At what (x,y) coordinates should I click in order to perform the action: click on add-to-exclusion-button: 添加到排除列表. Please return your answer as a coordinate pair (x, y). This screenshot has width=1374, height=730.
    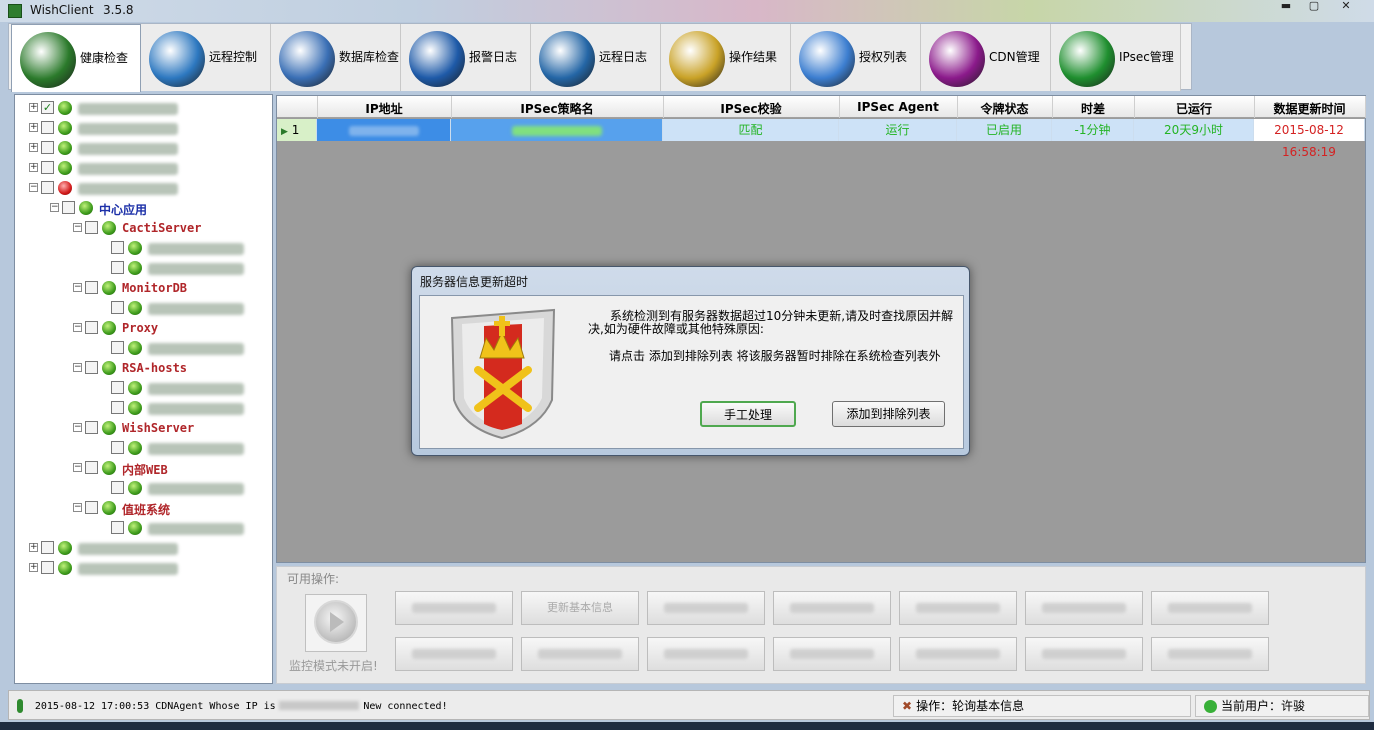
    Looking at the image, I should click on (888, 414).